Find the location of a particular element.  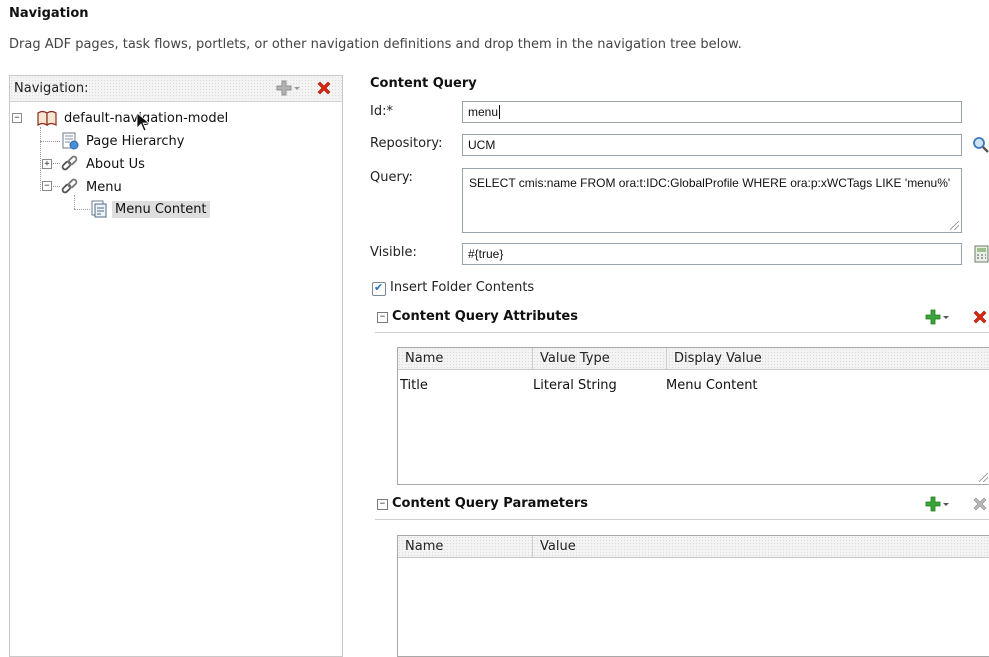

repository-field-value: UCM is located at coordinates (482, 145).